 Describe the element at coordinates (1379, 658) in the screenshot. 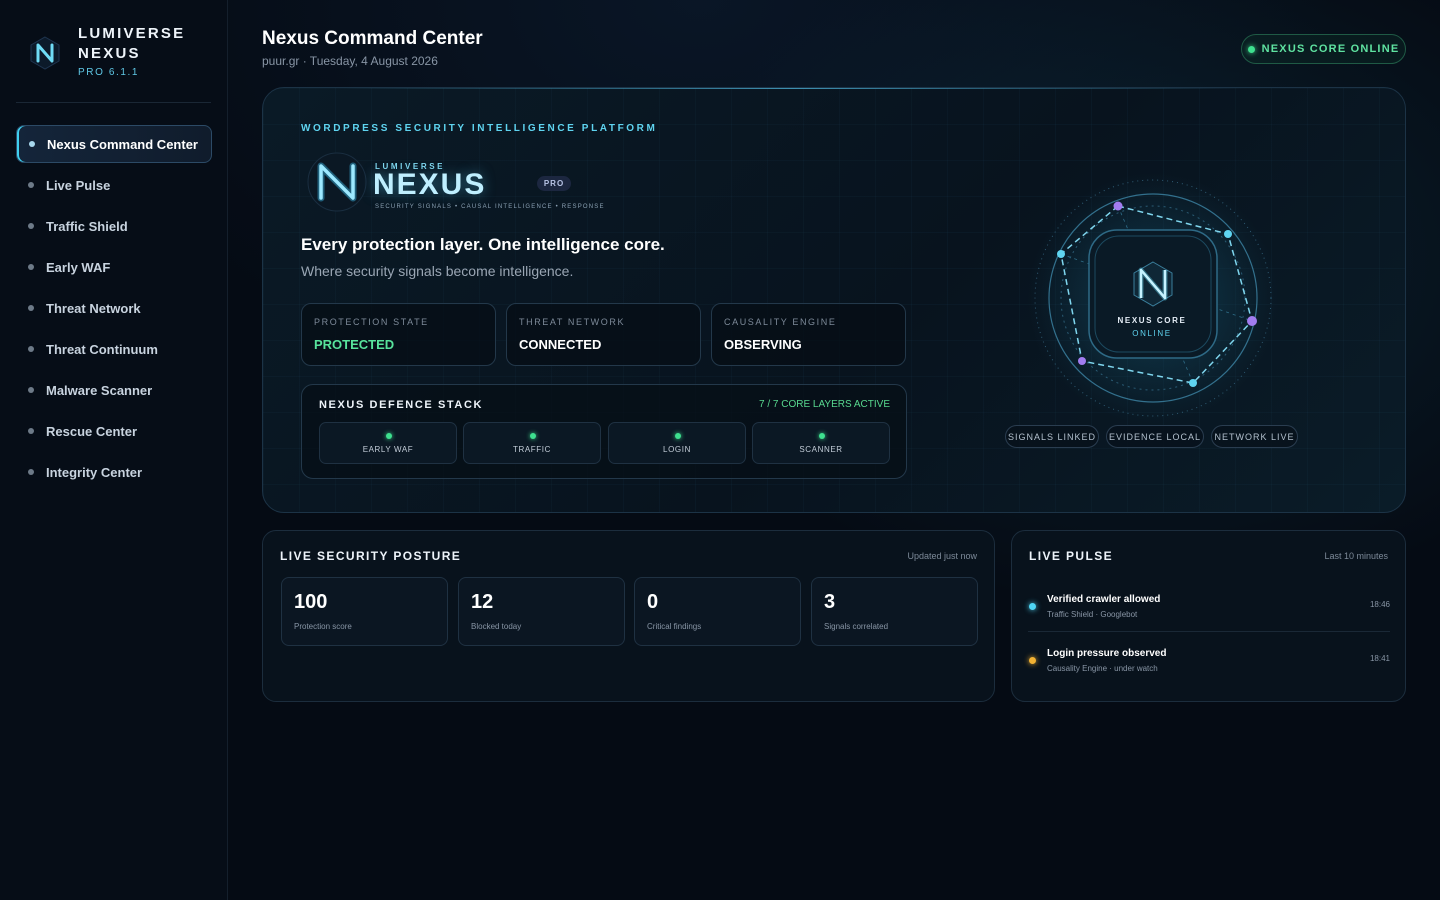

I see `event-time: 18:41` at that location.